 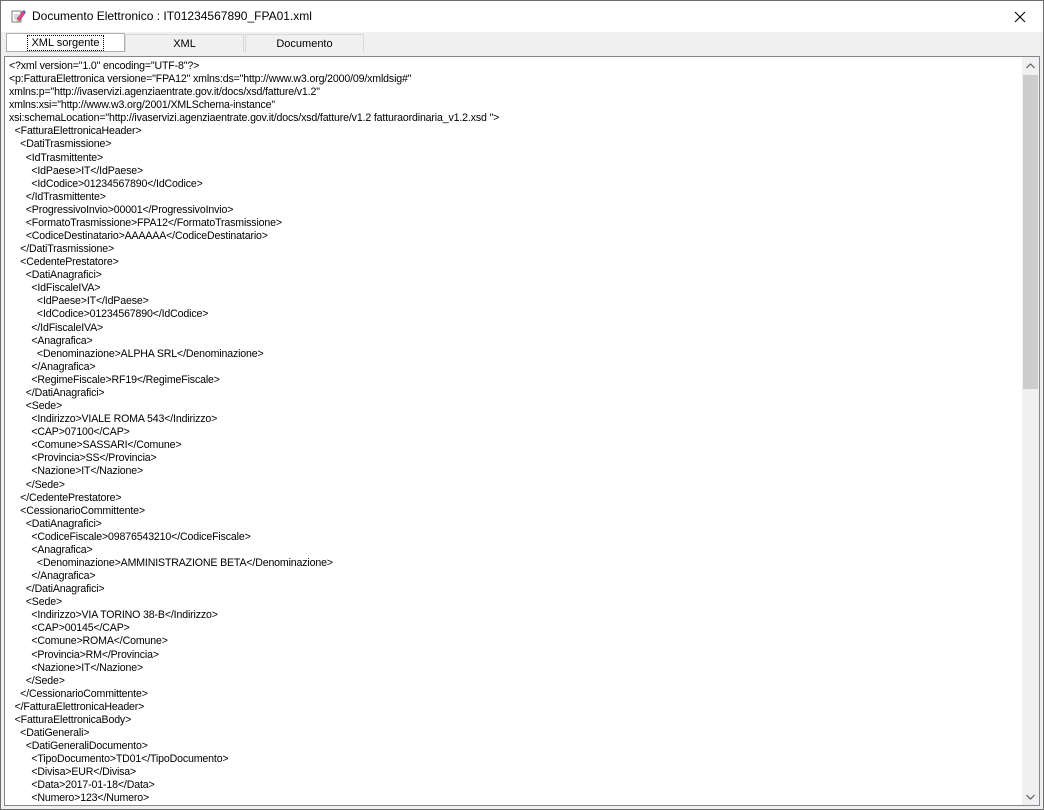 I want to click on scroll-up-button, so click(x=1030, y=65).